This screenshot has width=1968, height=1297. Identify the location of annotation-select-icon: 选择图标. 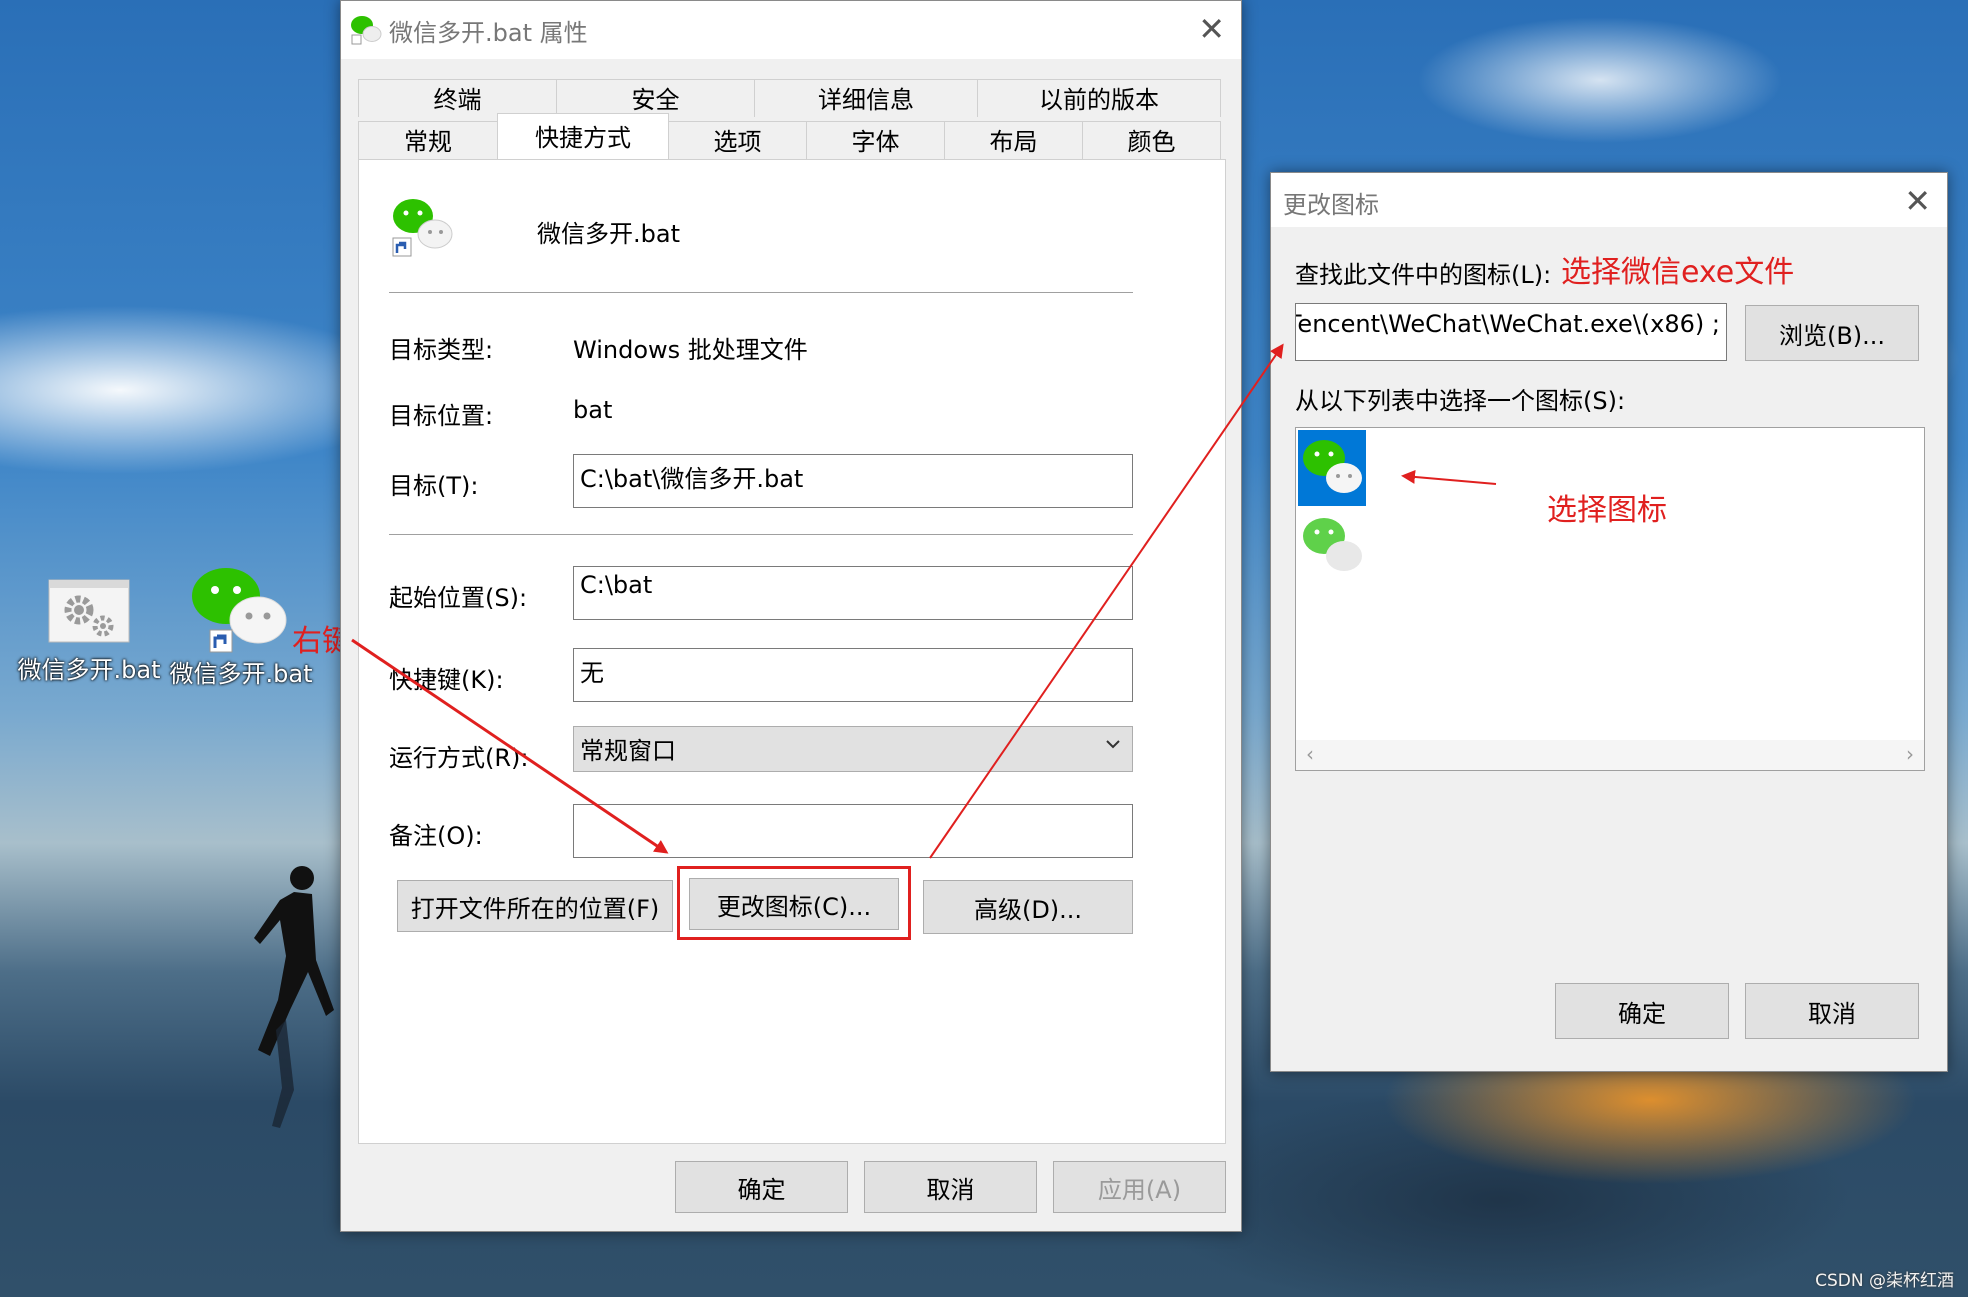
(1607, 510).